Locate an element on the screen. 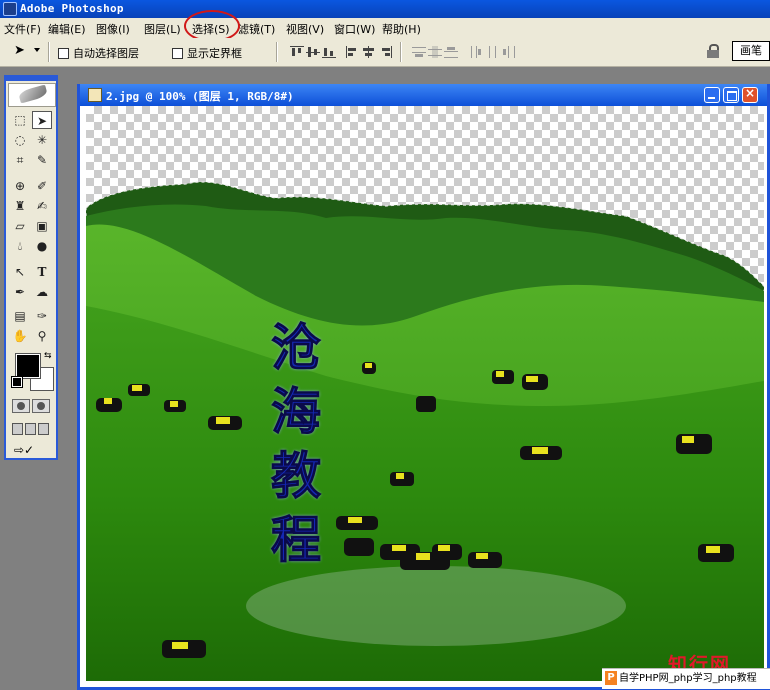 This screenshot has height=690, width=770. dodge-tool-icon: ● is located at coordinates (42, 246).